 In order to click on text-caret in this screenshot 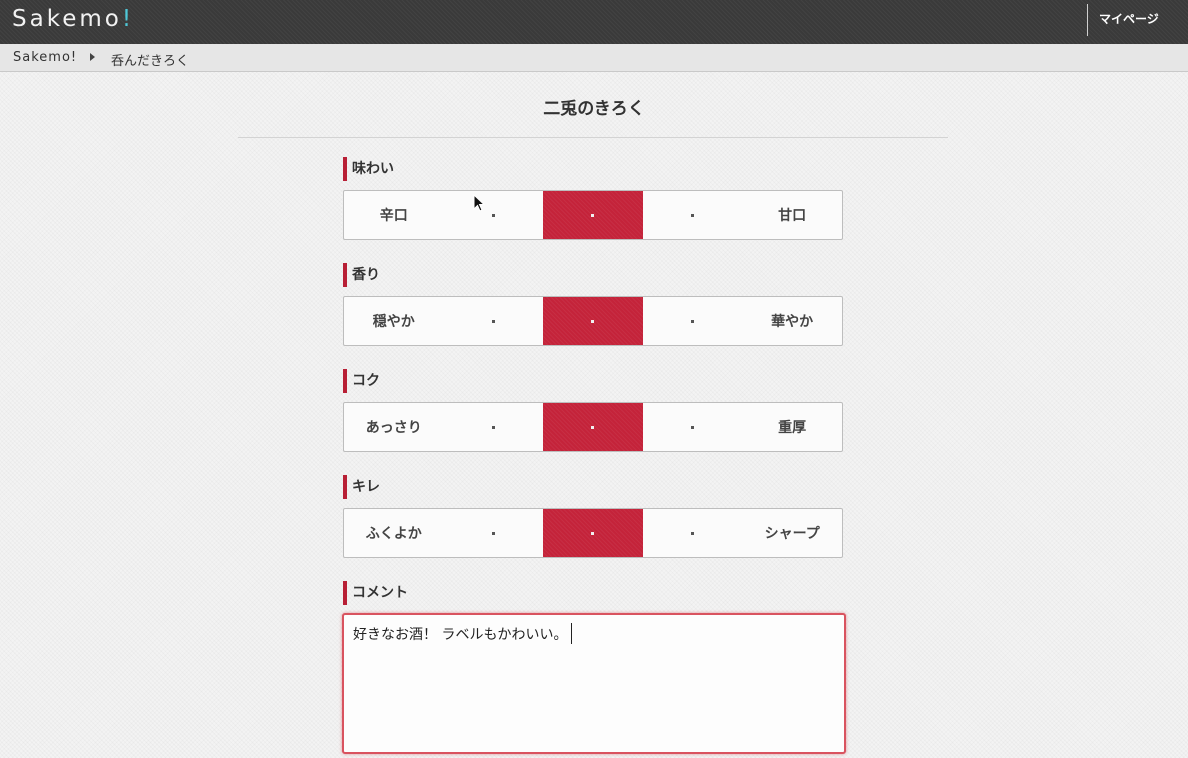, I will do `click(572, 633)`.